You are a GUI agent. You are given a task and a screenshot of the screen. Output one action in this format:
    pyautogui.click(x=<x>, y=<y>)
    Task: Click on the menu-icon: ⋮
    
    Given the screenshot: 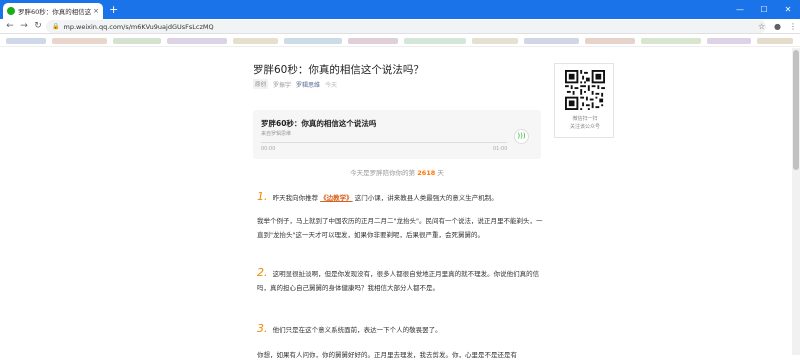 What is the action you would take?
    pyautogui.click(x=793, y=26)
    